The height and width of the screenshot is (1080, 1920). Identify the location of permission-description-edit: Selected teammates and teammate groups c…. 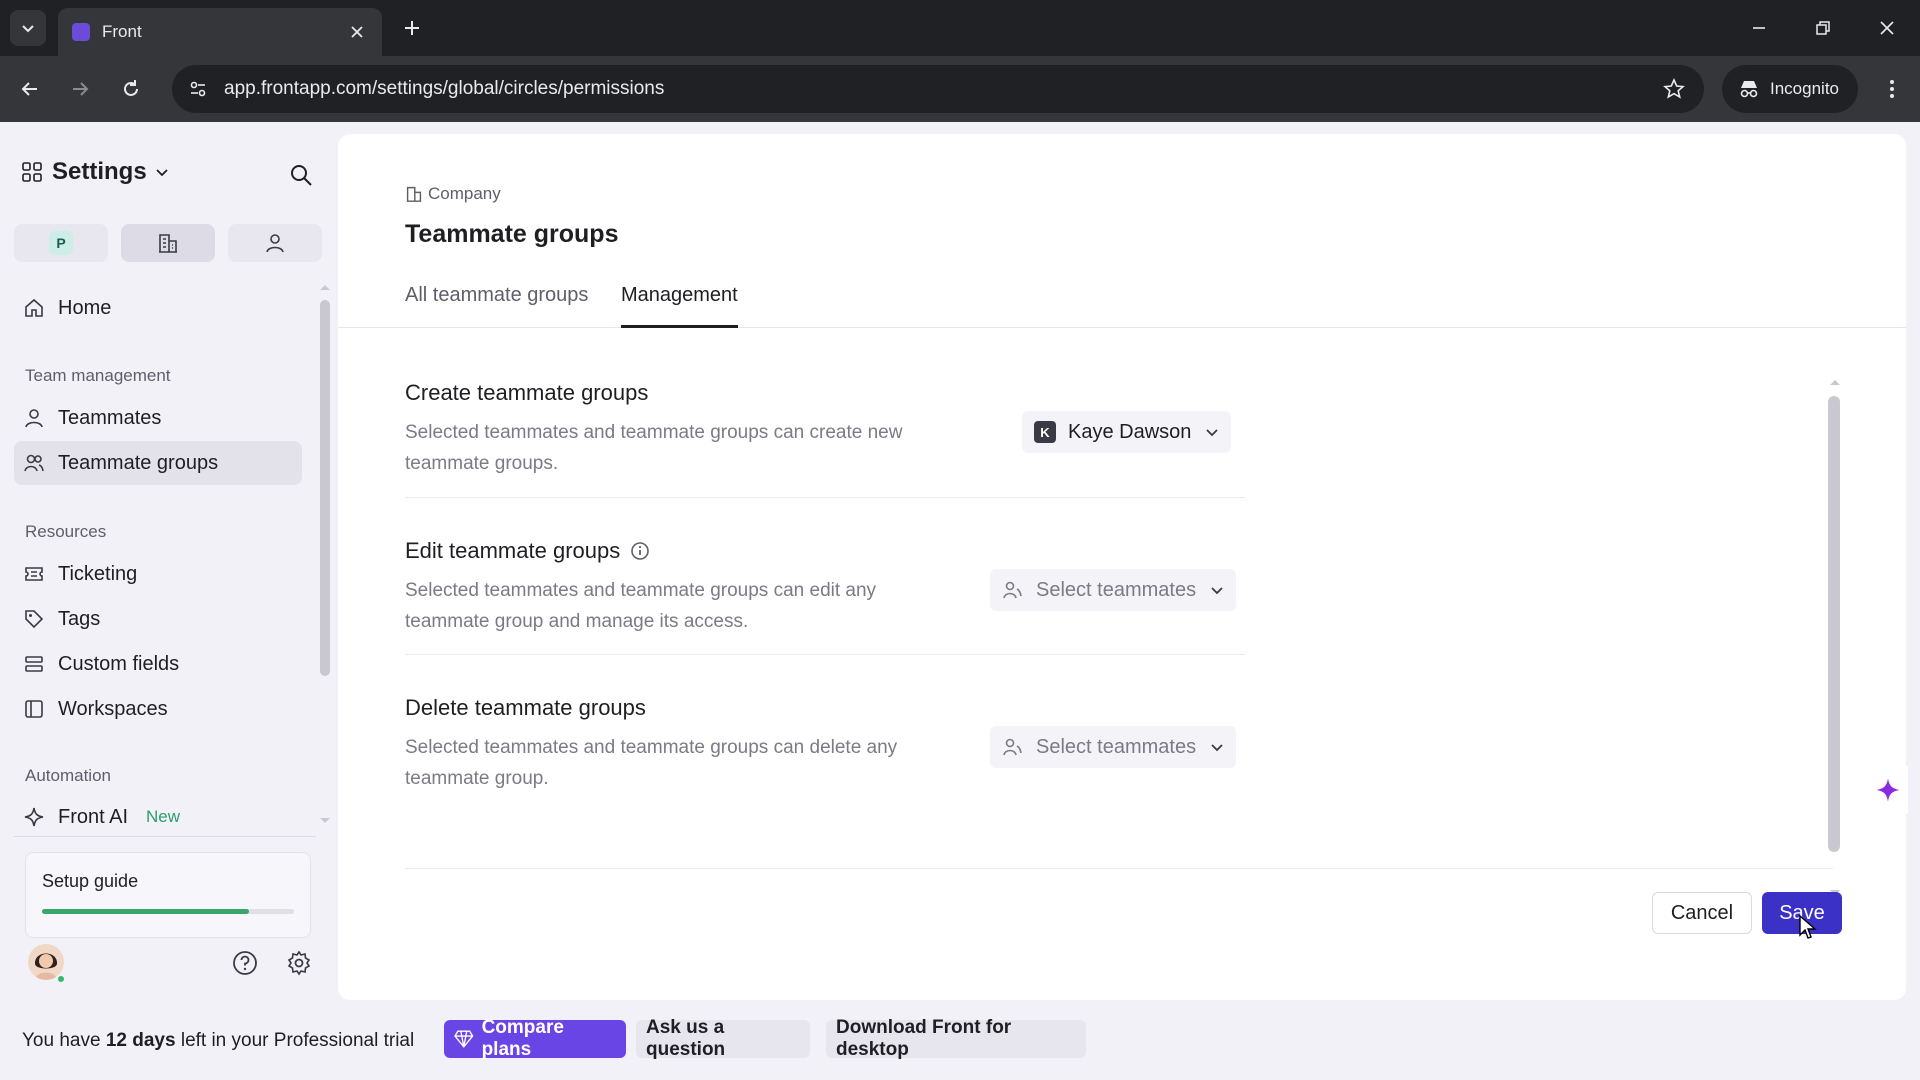
(641, 606).